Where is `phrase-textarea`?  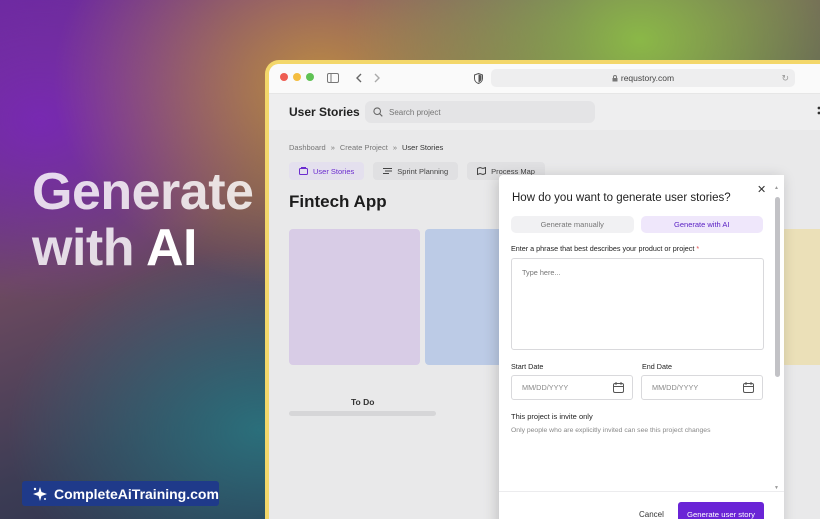 phrase-textarea is located at coordinates (637, 304).